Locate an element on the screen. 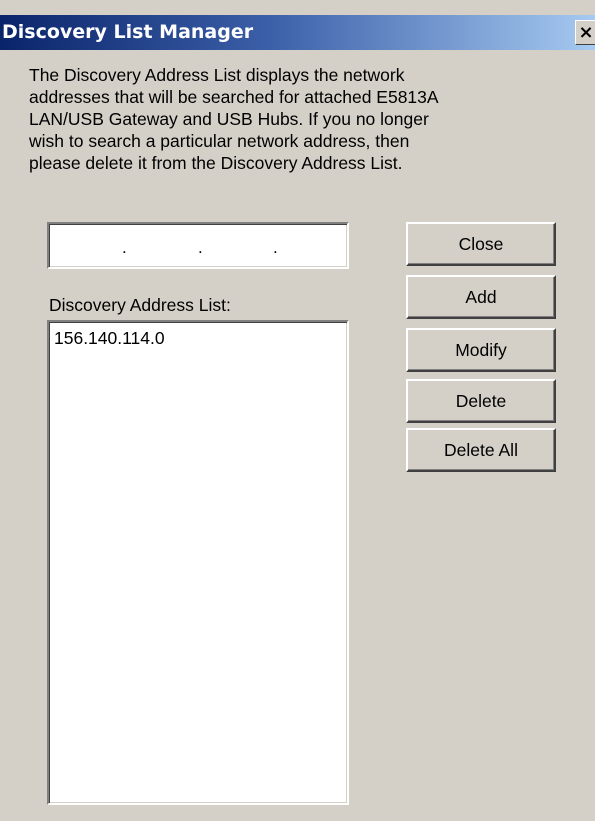  close-button: Close is located at coordinates (481, 244).